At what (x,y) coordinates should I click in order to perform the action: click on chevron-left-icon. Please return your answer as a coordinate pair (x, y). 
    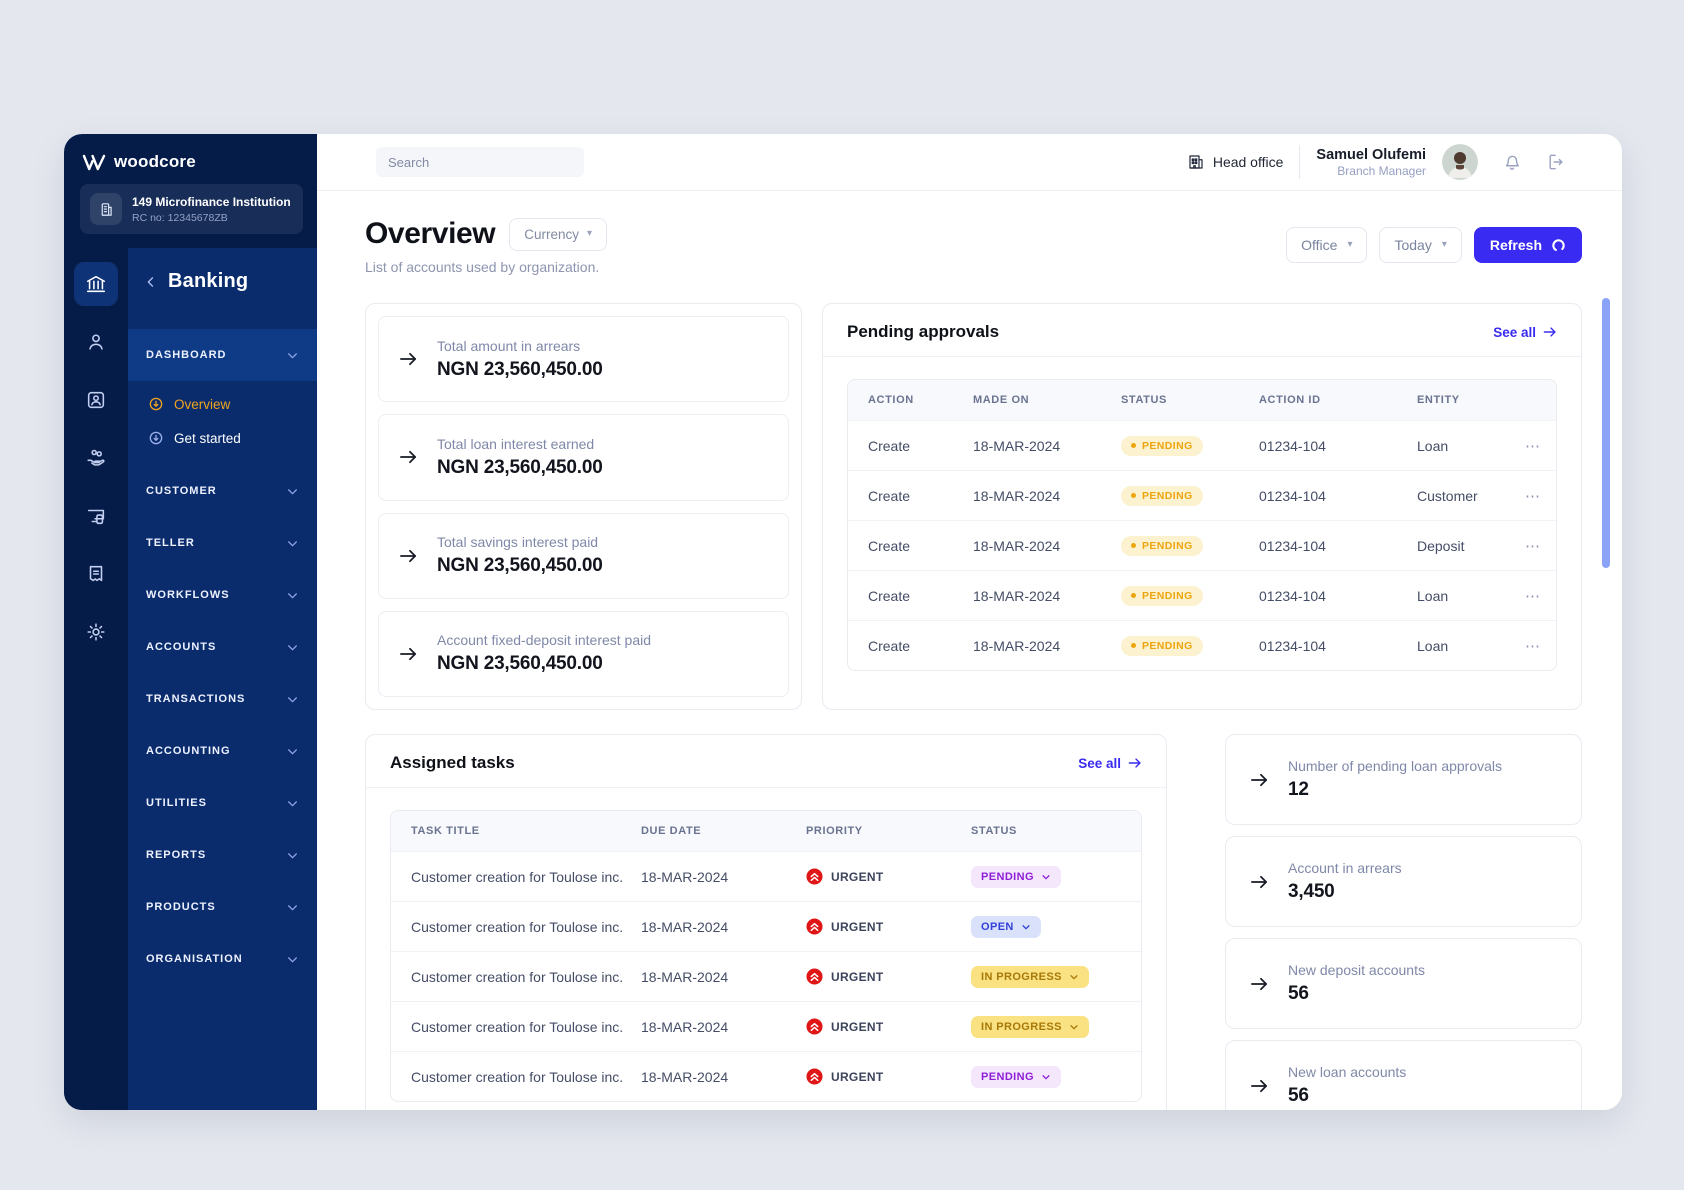
    Looking at the image, I should click on (151, 282).